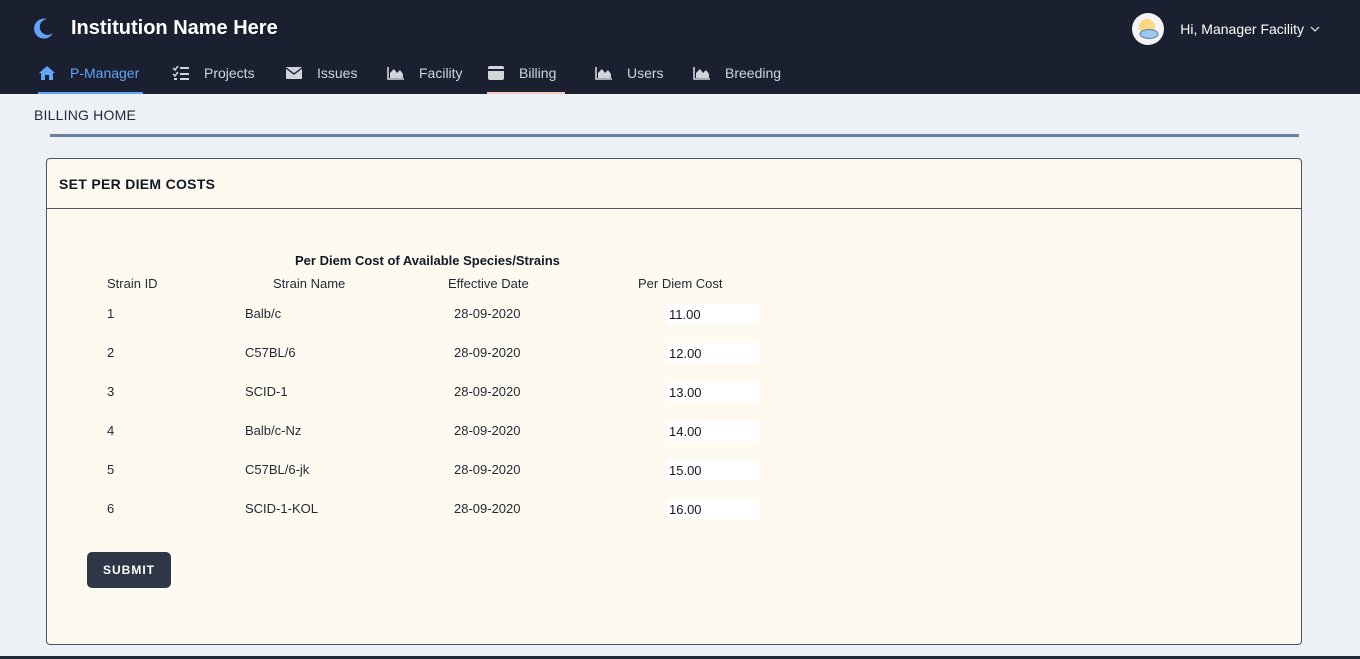 The height and width of the screenshot is (659, 1360). I want to click on column-header-effective-date: Effective Date, so click(488, 283).